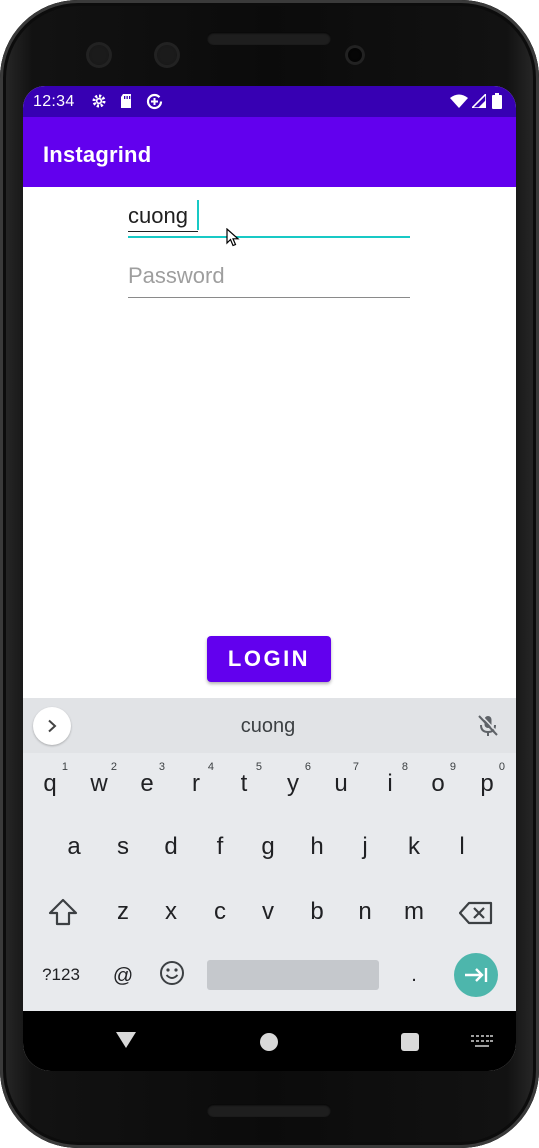 Image resolution: width=539 pixels, height=1148 pixels. I want to click on key-q: q1, so click(50, 784).